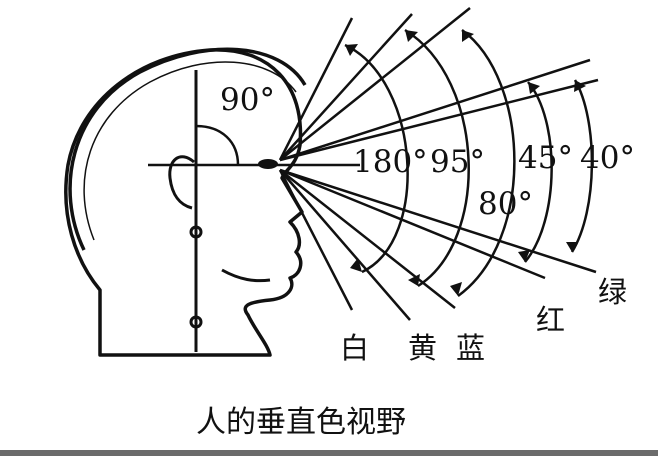 This screenshot has width=658, height=456. What do you see at coordinates (217, 145) in the screenshot?
I see `ninety-degree-arc` at bounding box center [217, 145].